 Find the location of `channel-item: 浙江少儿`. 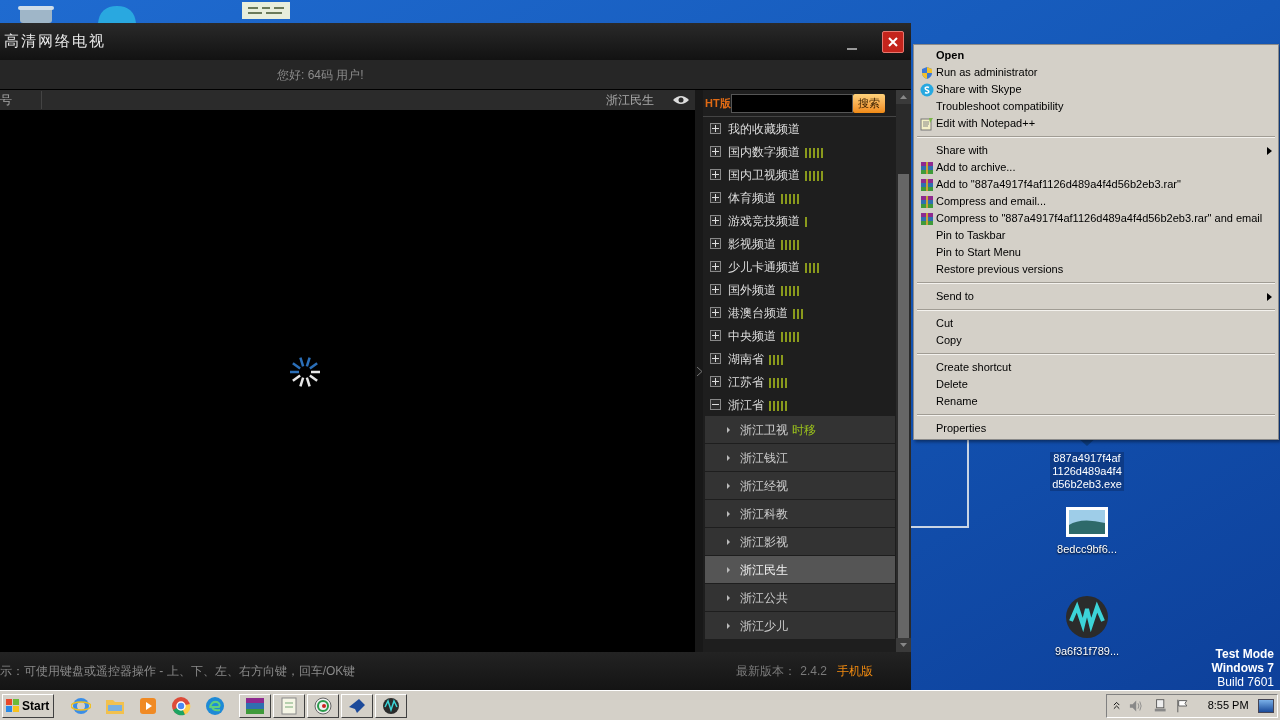

channel-item: 浙江少儿 is located at coordinates (800, 625).